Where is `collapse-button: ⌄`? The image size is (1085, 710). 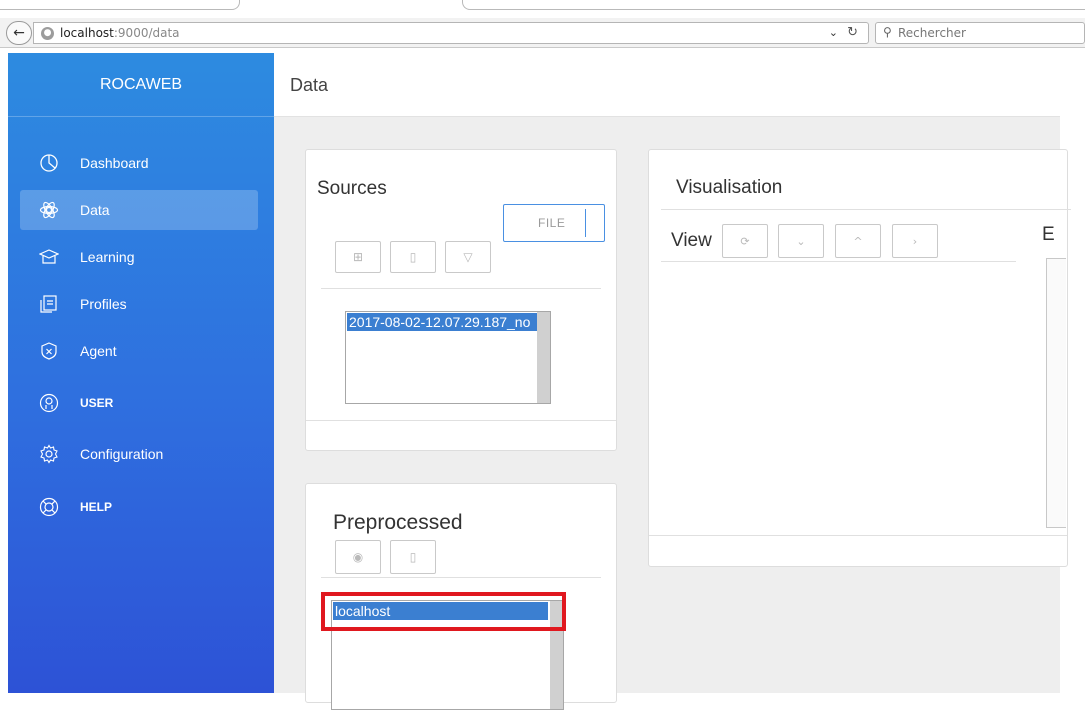
collapse-button: ⌄ is located at coordinates (801, 241).